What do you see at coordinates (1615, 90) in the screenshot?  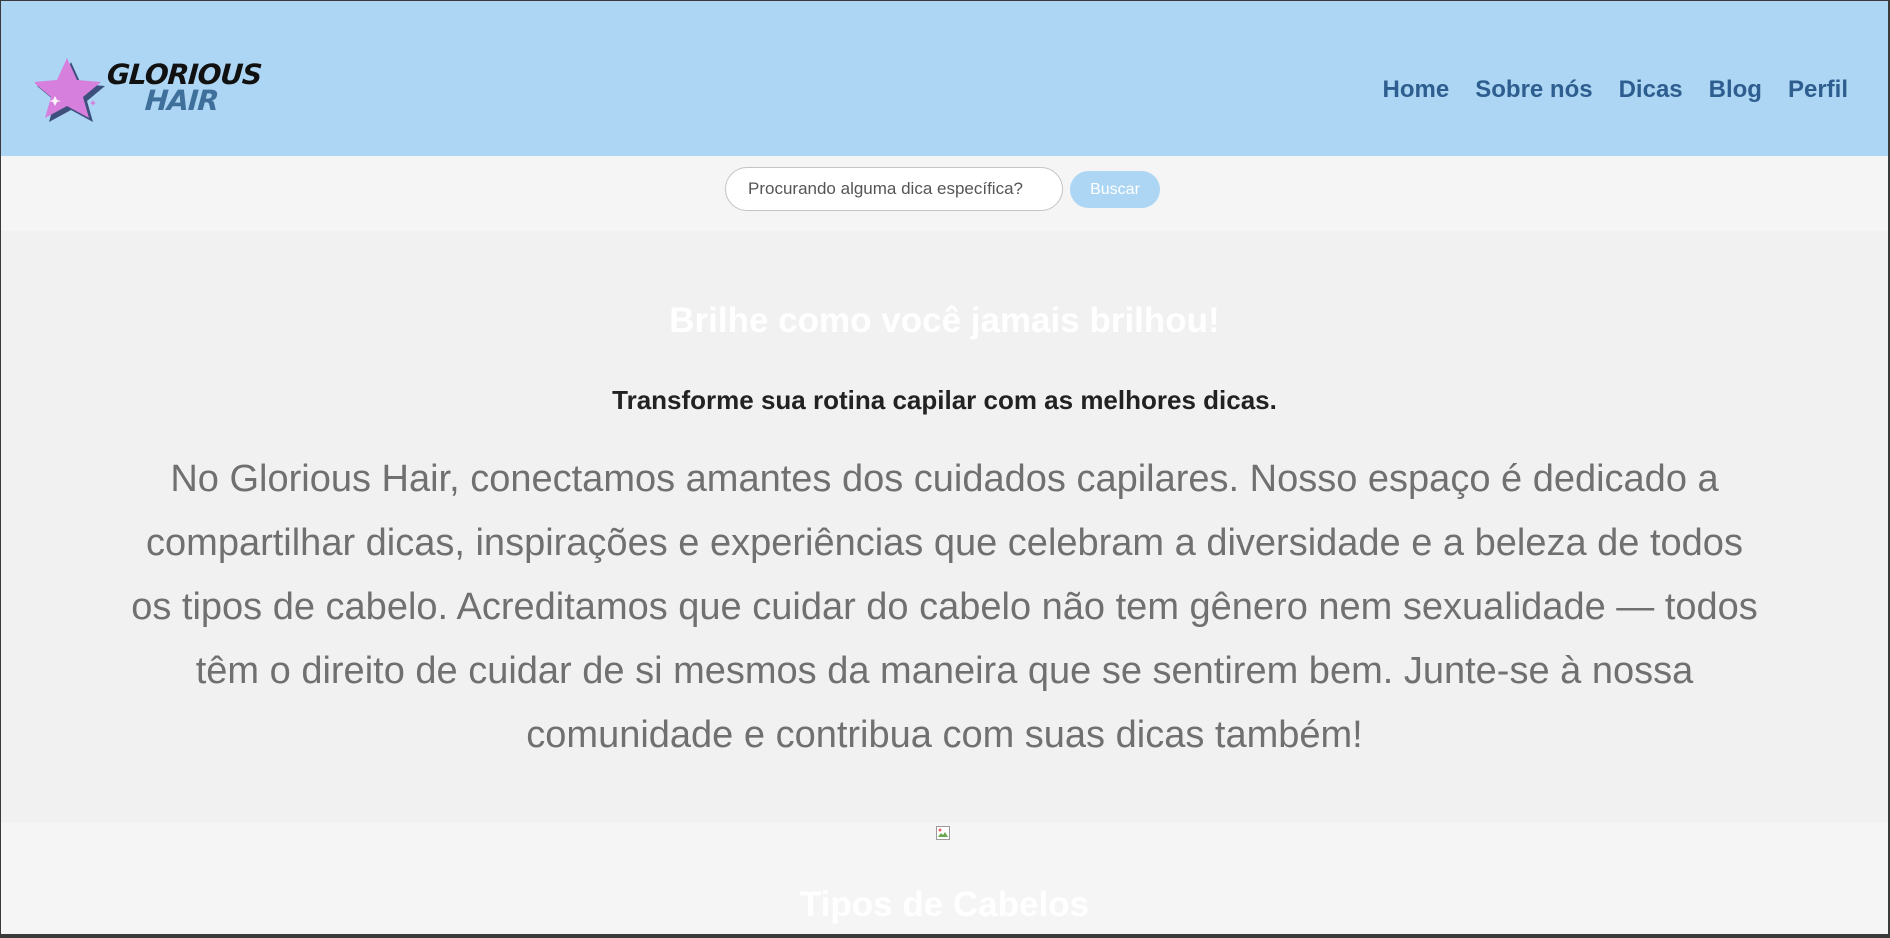 I see `main-nav: Home Sobre nós Dicas Blog Perfil` at bounding box center [1615, 90].